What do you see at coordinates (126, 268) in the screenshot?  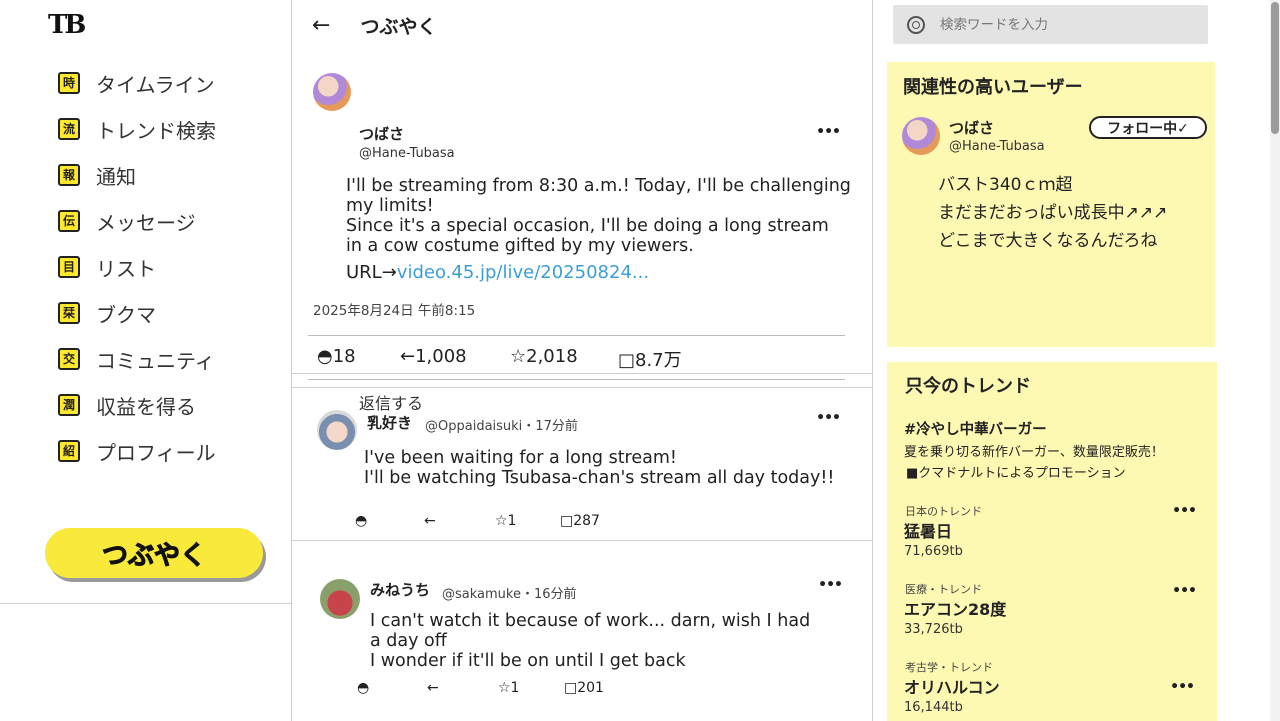 I see `nav-item-label: リスト` at bounding box center [126, 268].